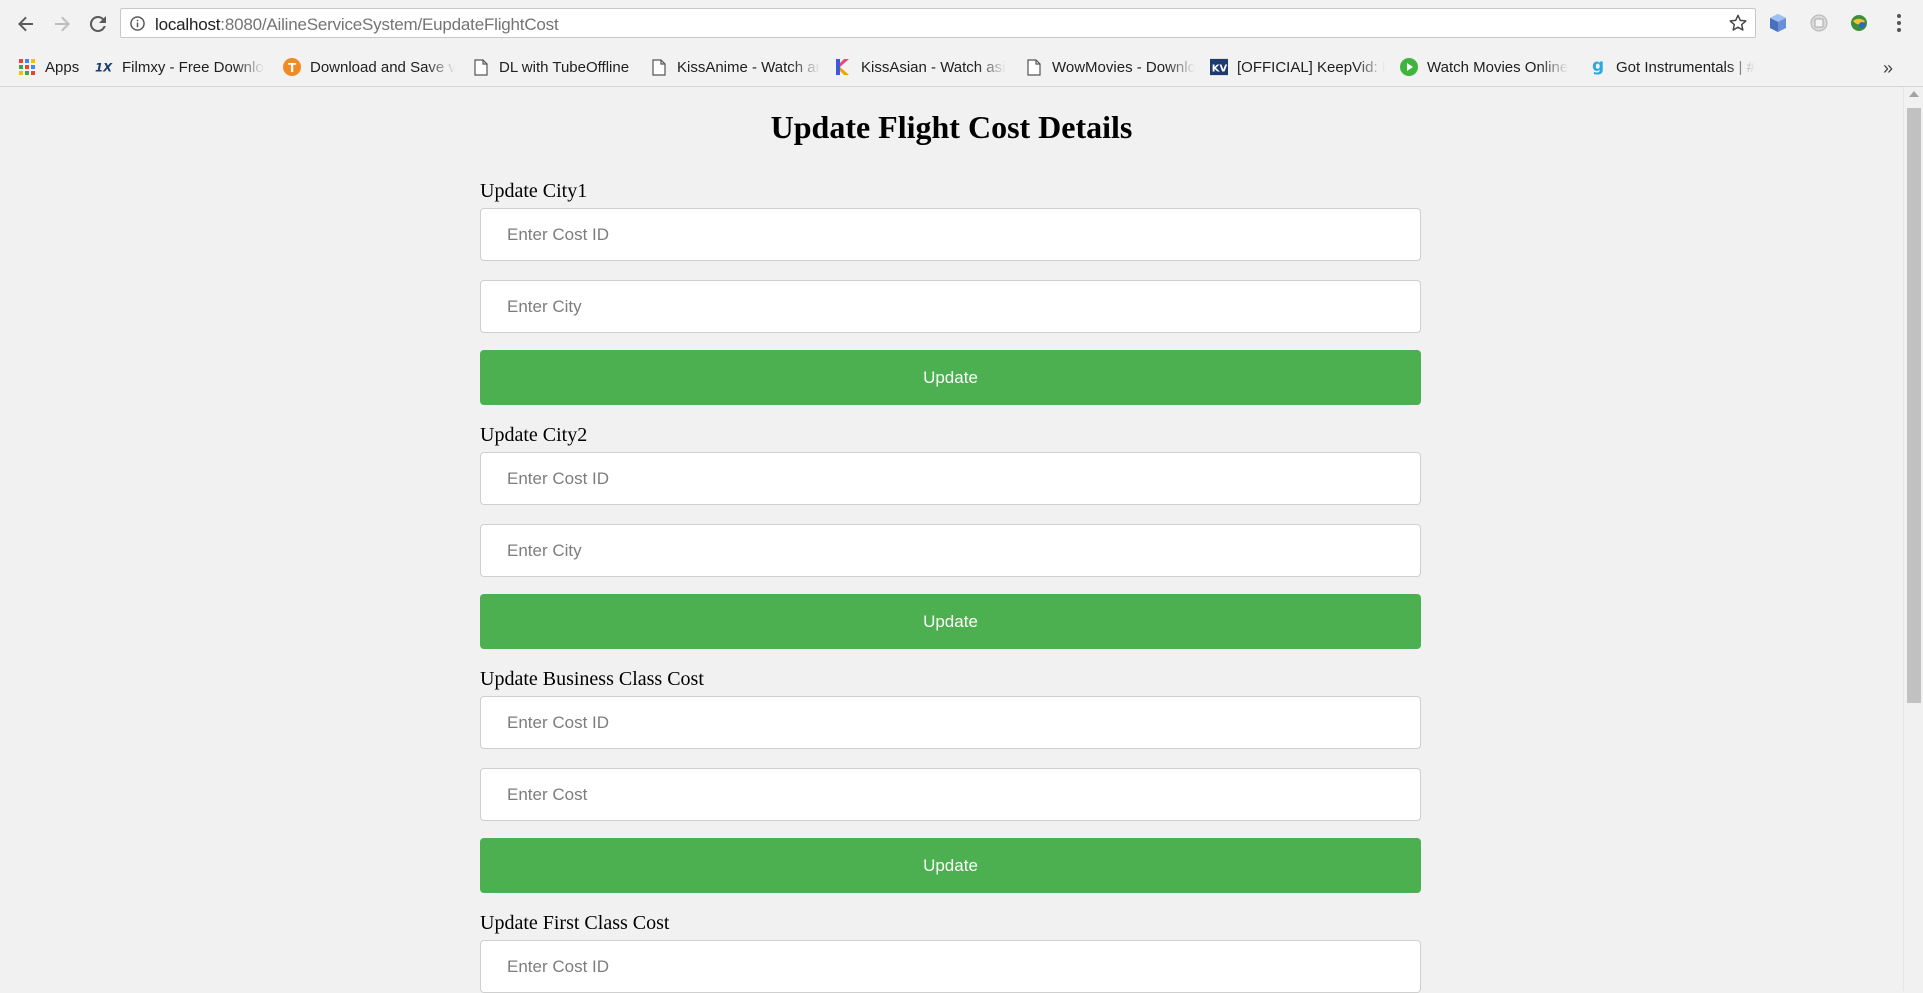 The image size is (1923, 993). What do you see at coordinates (1899, 23) in the screenshot?
I see `menu-kebab-icon` at bounding box center [1899, 23].